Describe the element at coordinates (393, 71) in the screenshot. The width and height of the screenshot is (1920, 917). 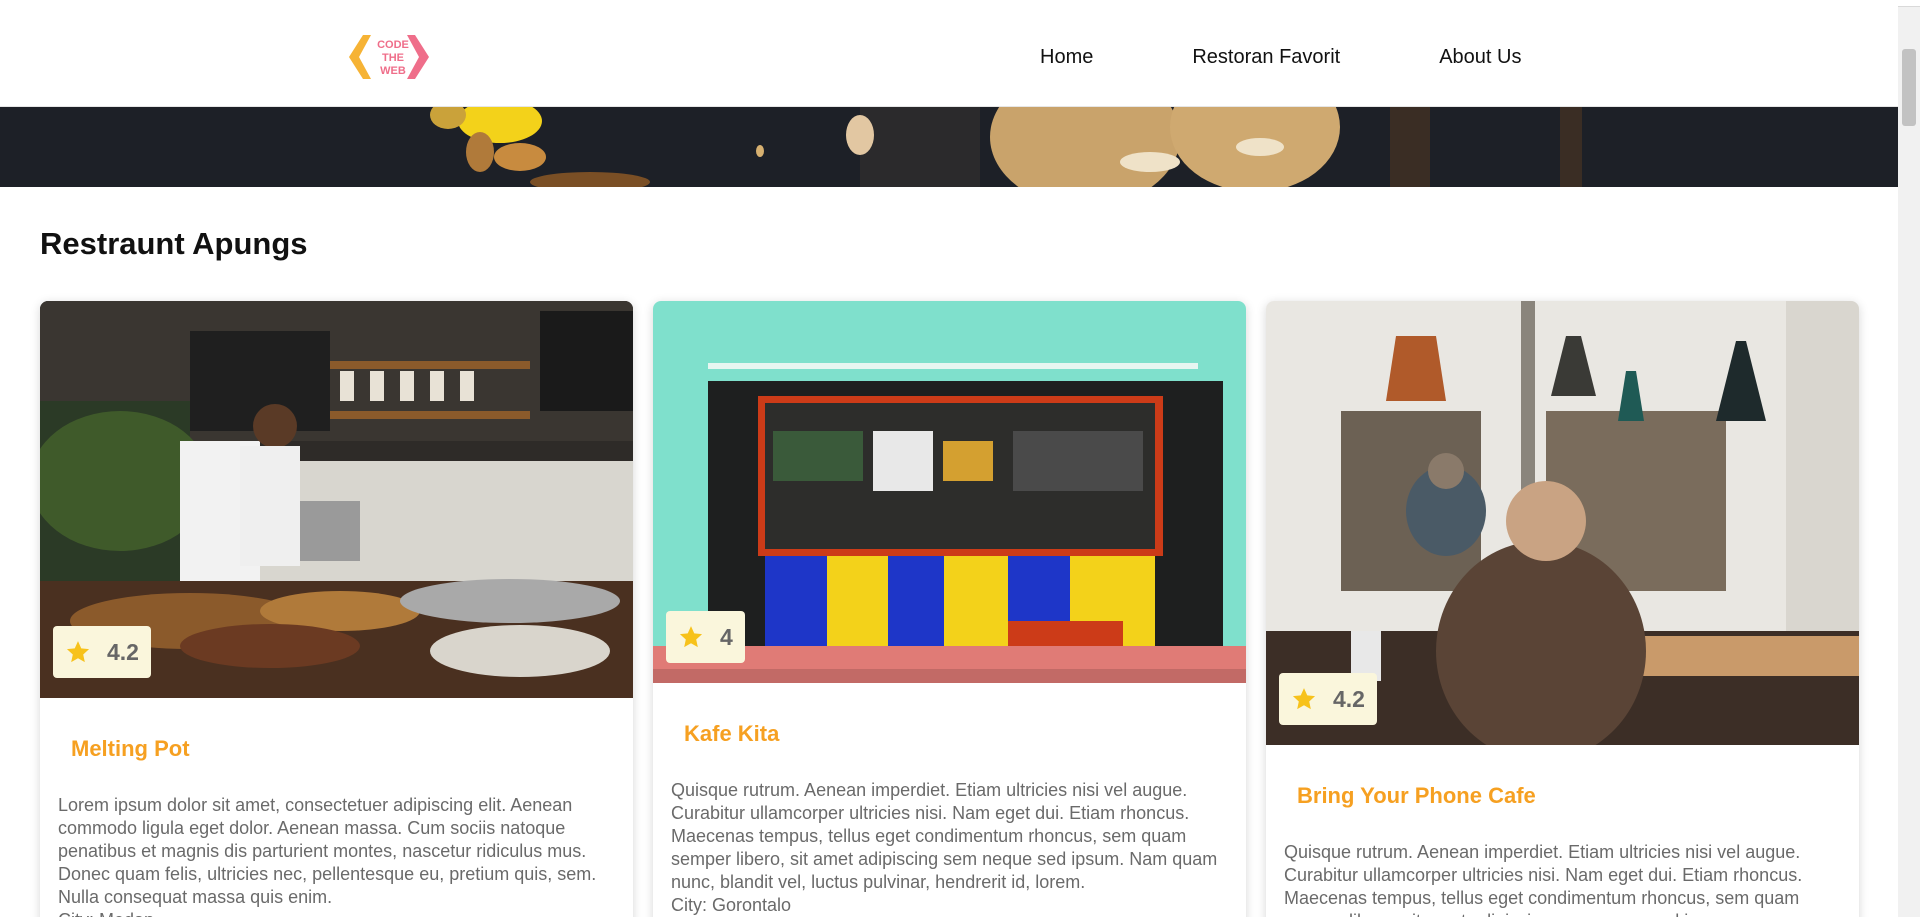
I see `logo-word-3: WEB` at that location.